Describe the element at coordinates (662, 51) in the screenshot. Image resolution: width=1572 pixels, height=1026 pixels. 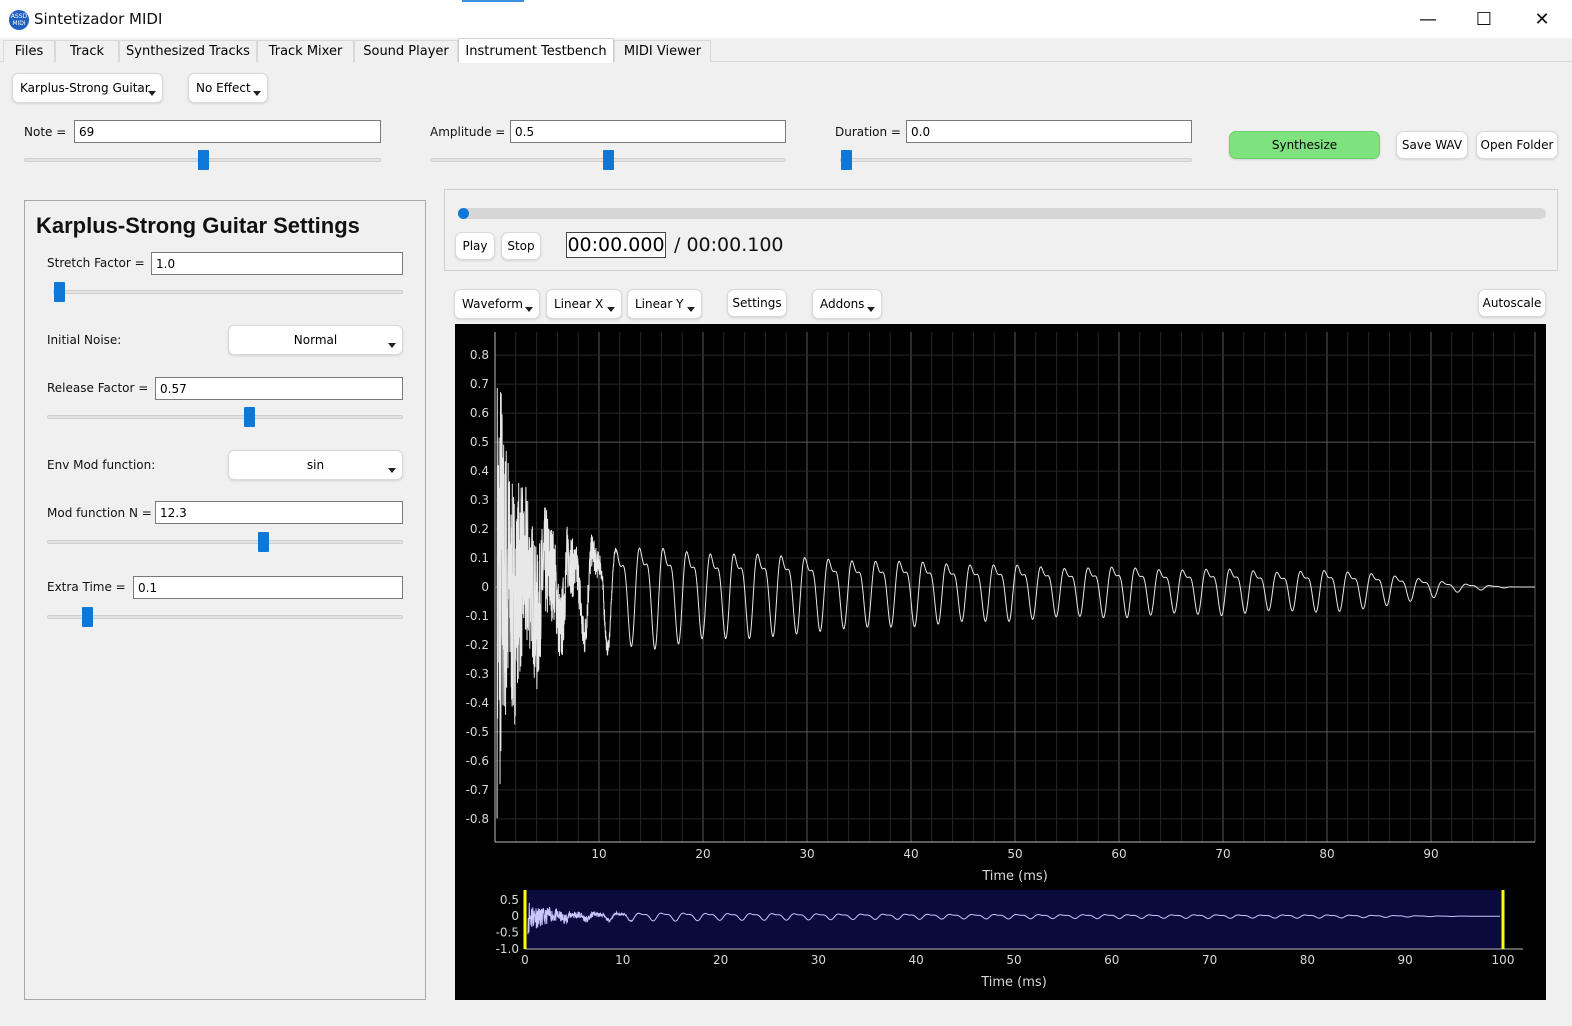
I see `tab-midi-viewer: MIDI Viewer` at that location.